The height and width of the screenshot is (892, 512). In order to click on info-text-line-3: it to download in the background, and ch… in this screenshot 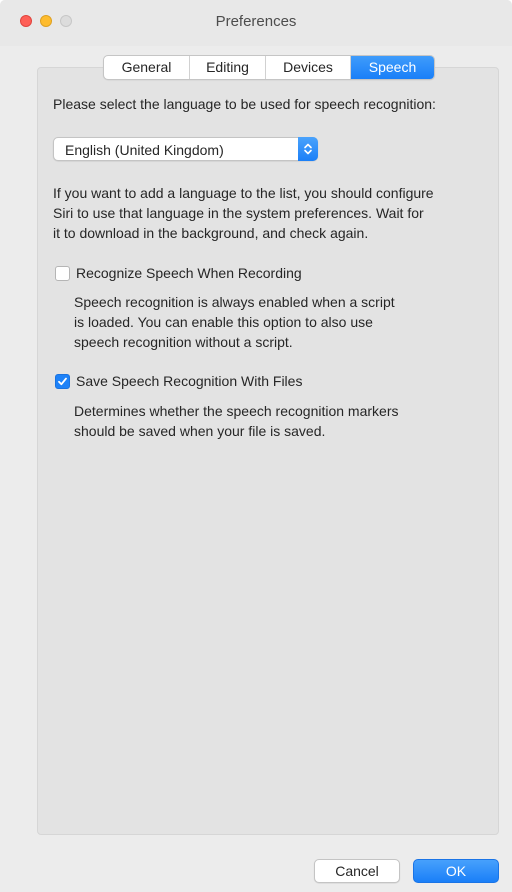, I will do `click(211, 233)`.